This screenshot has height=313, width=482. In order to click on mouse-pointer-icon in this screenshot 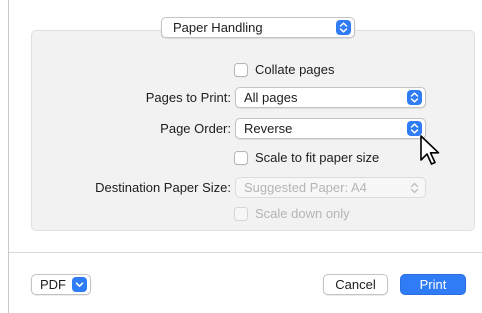, I will do `click(430, 152)`.